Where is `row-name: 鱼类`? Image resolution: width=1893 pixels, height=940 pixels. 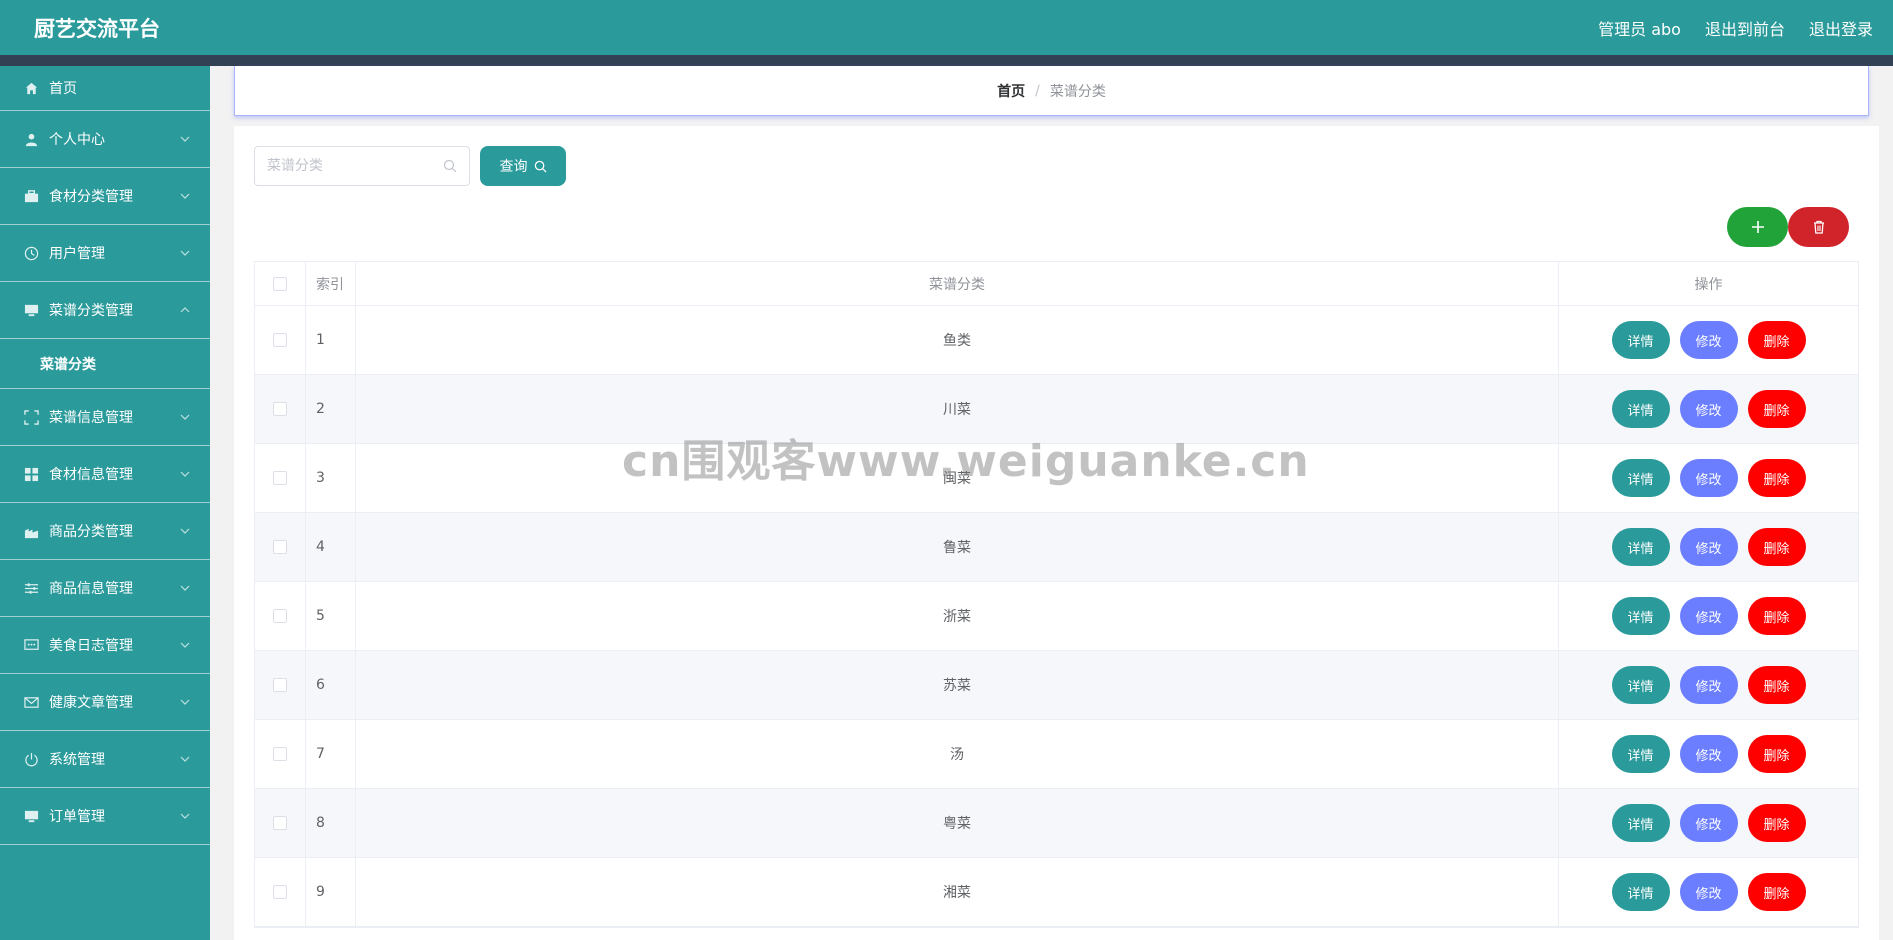 row-name: 鱼类 is located at coordinates (957, 340).